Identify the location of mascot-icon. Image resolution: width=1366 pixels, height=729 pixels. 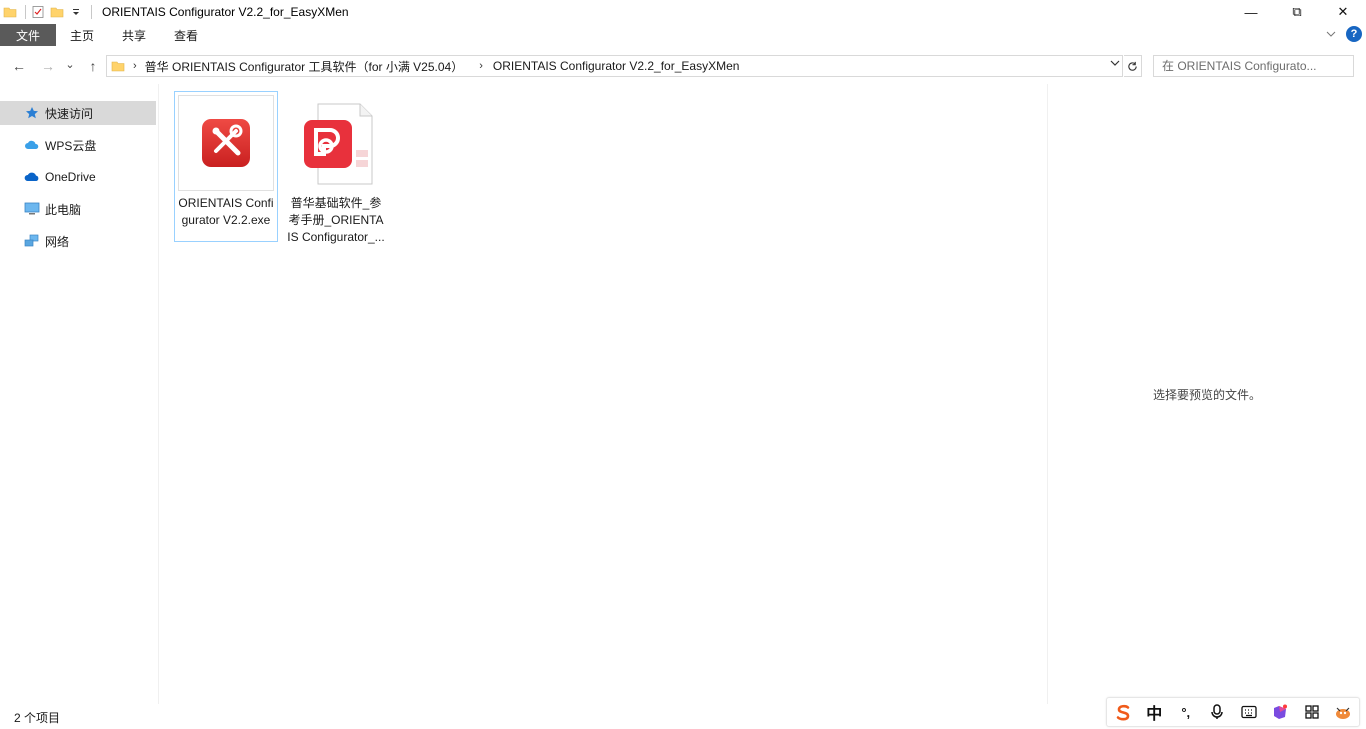
(1343, 712).